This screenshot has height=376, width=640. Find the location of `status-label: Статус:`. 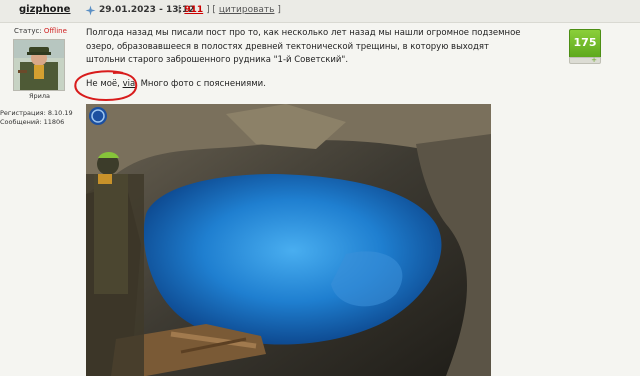

status-label: Статус: is located at coordinates (28, 31).